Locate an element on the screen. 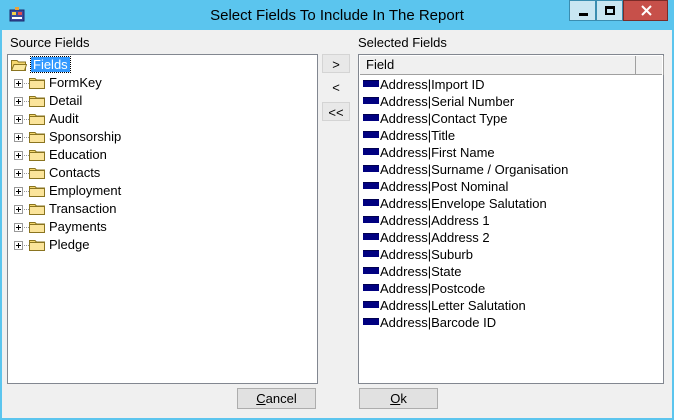 The width and height of the screenshot is (674, 420). list-item: Address|Contact Type is located at coordinates (511, 119).